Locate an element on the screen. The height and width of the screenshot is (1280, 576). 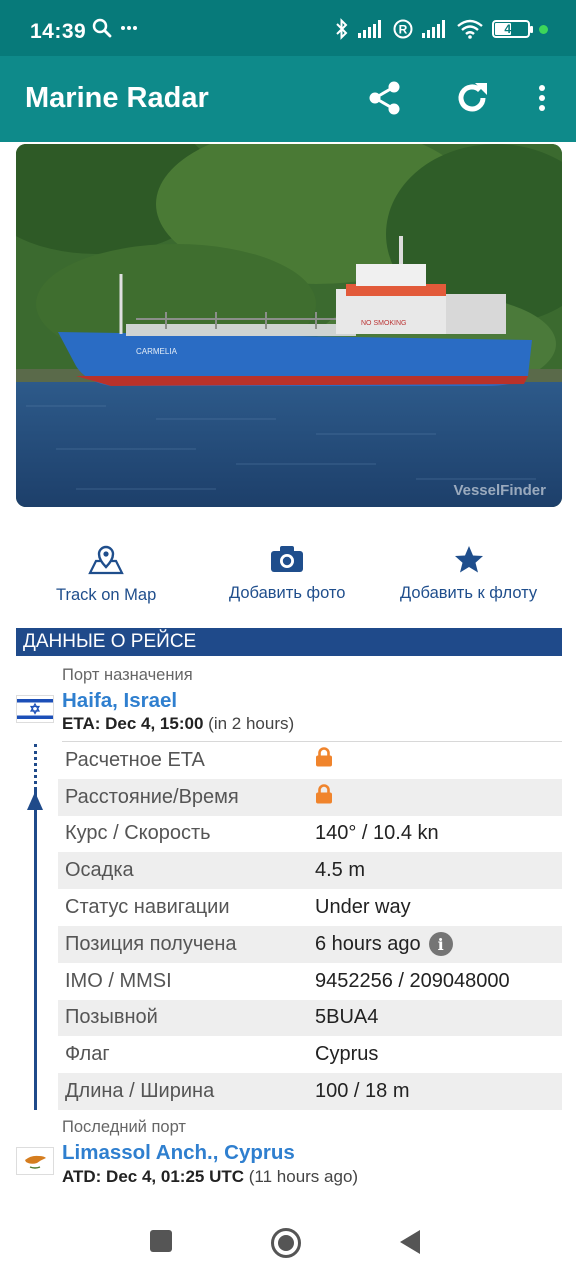
row-value: 6 hours ago i is located at coordinates (384, 944).